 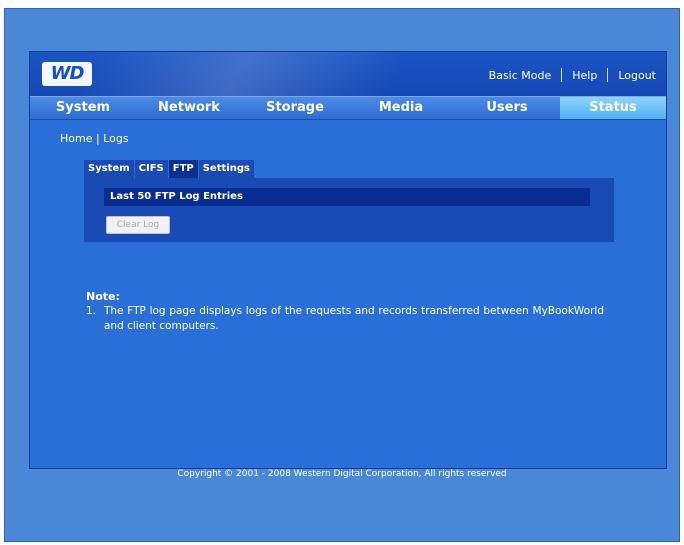 What do you see at coordinates (189, 108) in the screenshot?
I see `nav-tab-network: Network` at bounding box center [189, 108].